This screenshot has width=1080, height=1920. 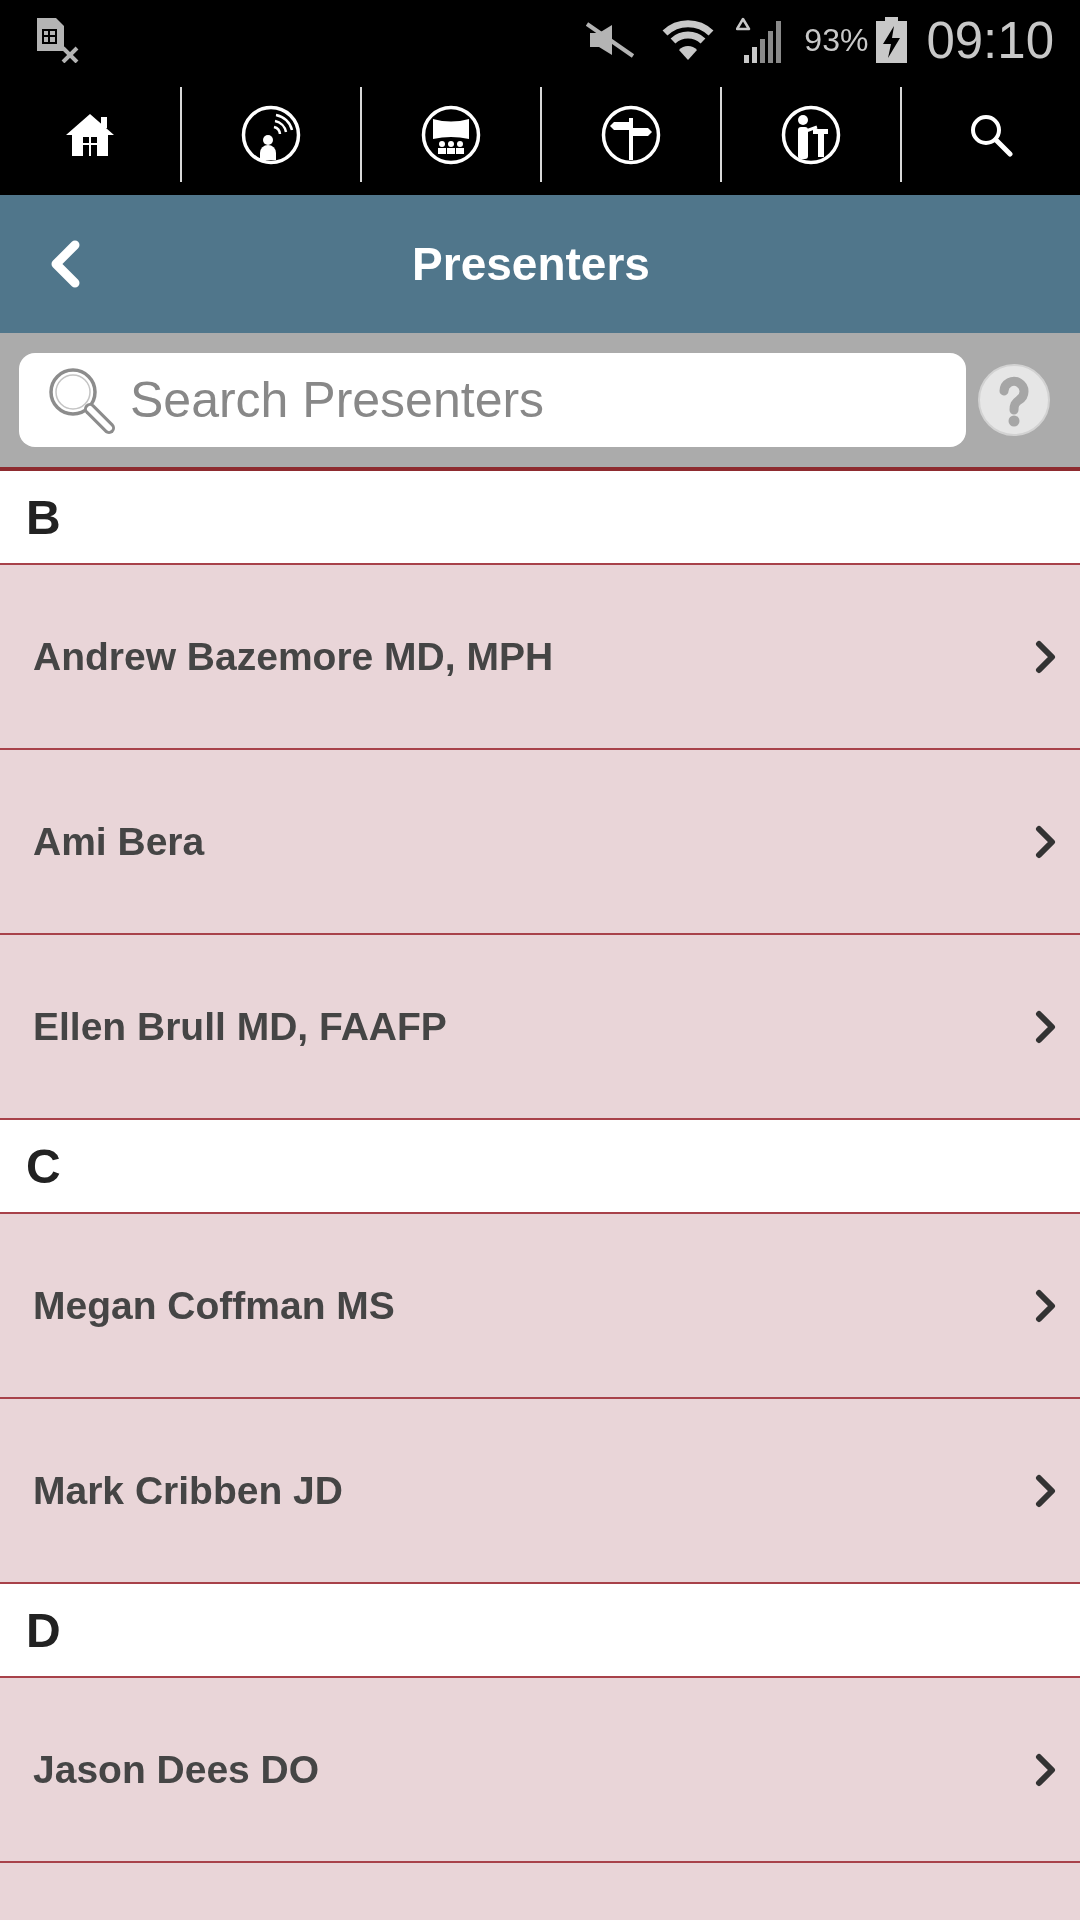 I want to click on section-header: B, so click(x=540, y=518).